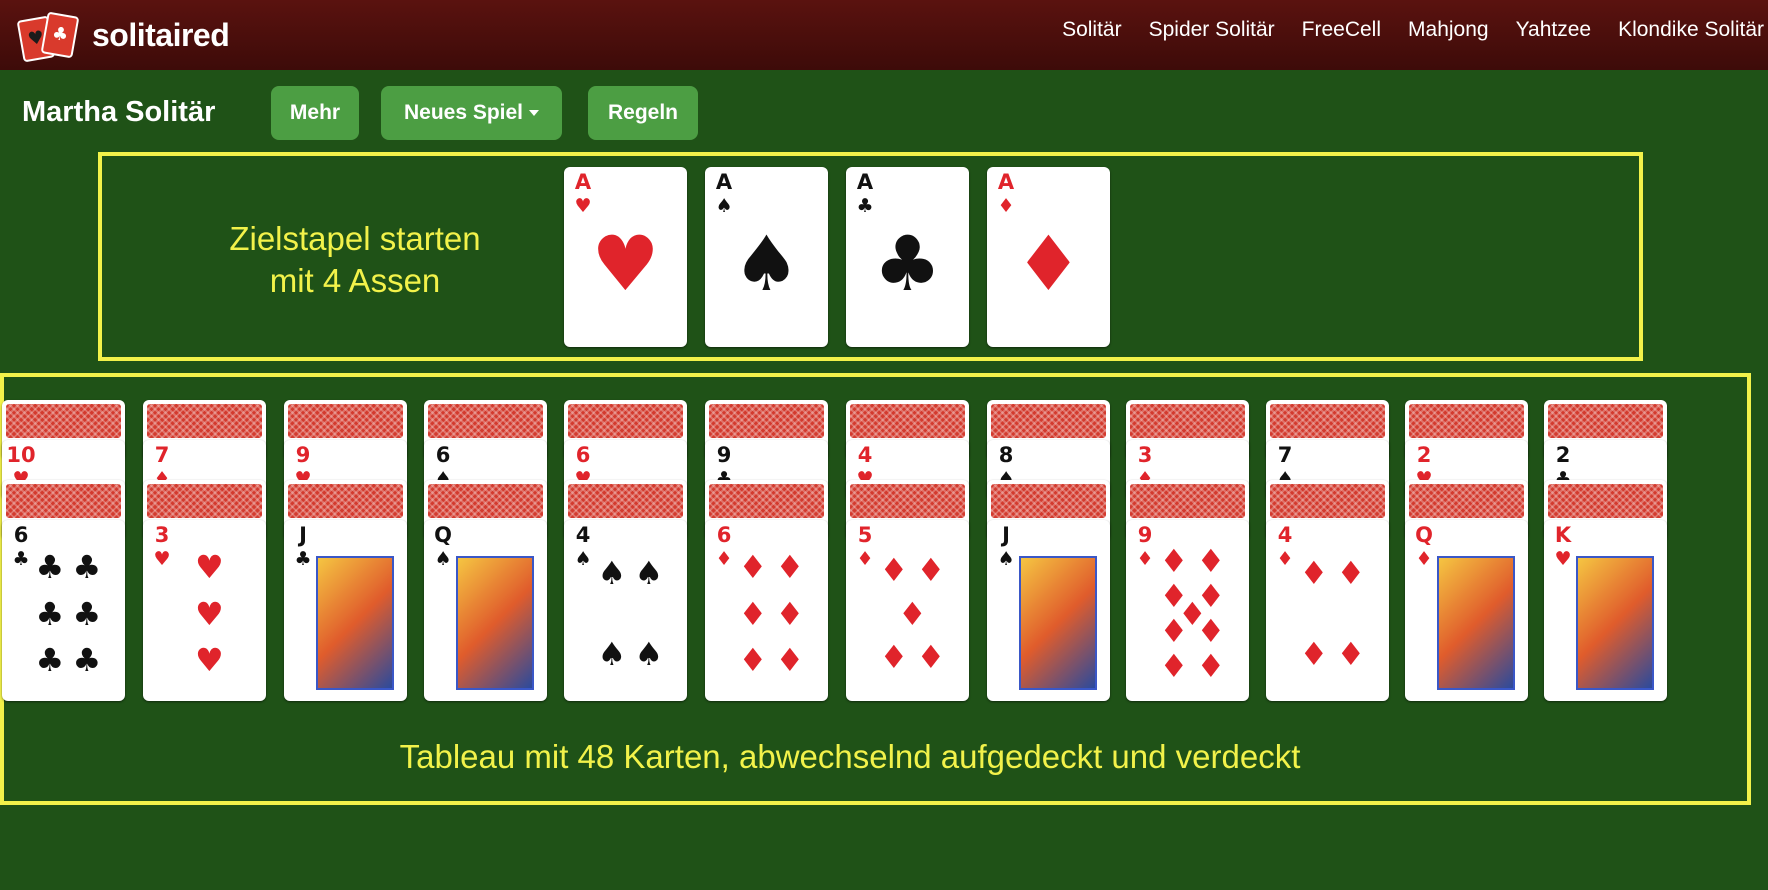 This screenshot has height=890, width=1768. Describe the element at coordinates (625, 610) in the screenshot. I see `top-card: 4 ♠ ♠ ♠ ♠ ♠` at that location.